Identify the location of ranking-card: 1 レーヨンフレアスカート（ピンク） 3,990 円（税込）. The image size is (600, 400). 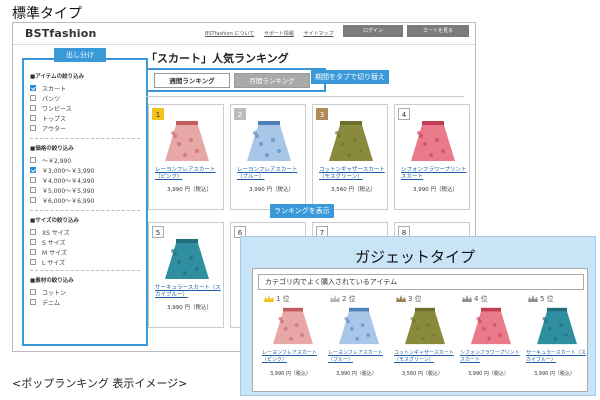
(186, 157).